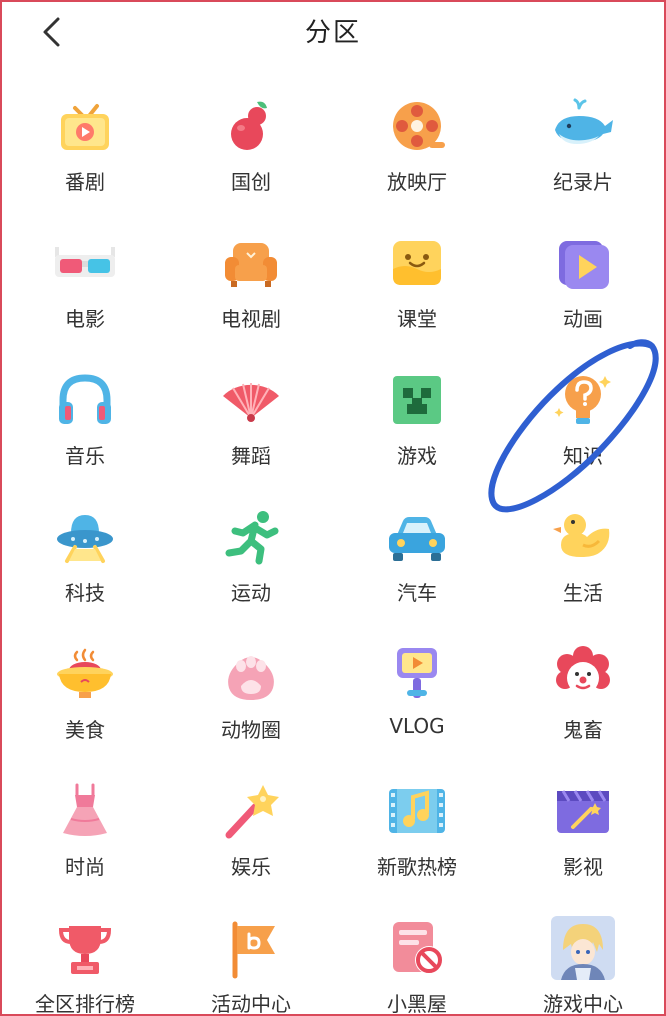 The image size is (666, 1016). Describe the element at coordinates (251, 182) in the screenshot. I see `category-label: 国创` at that location.